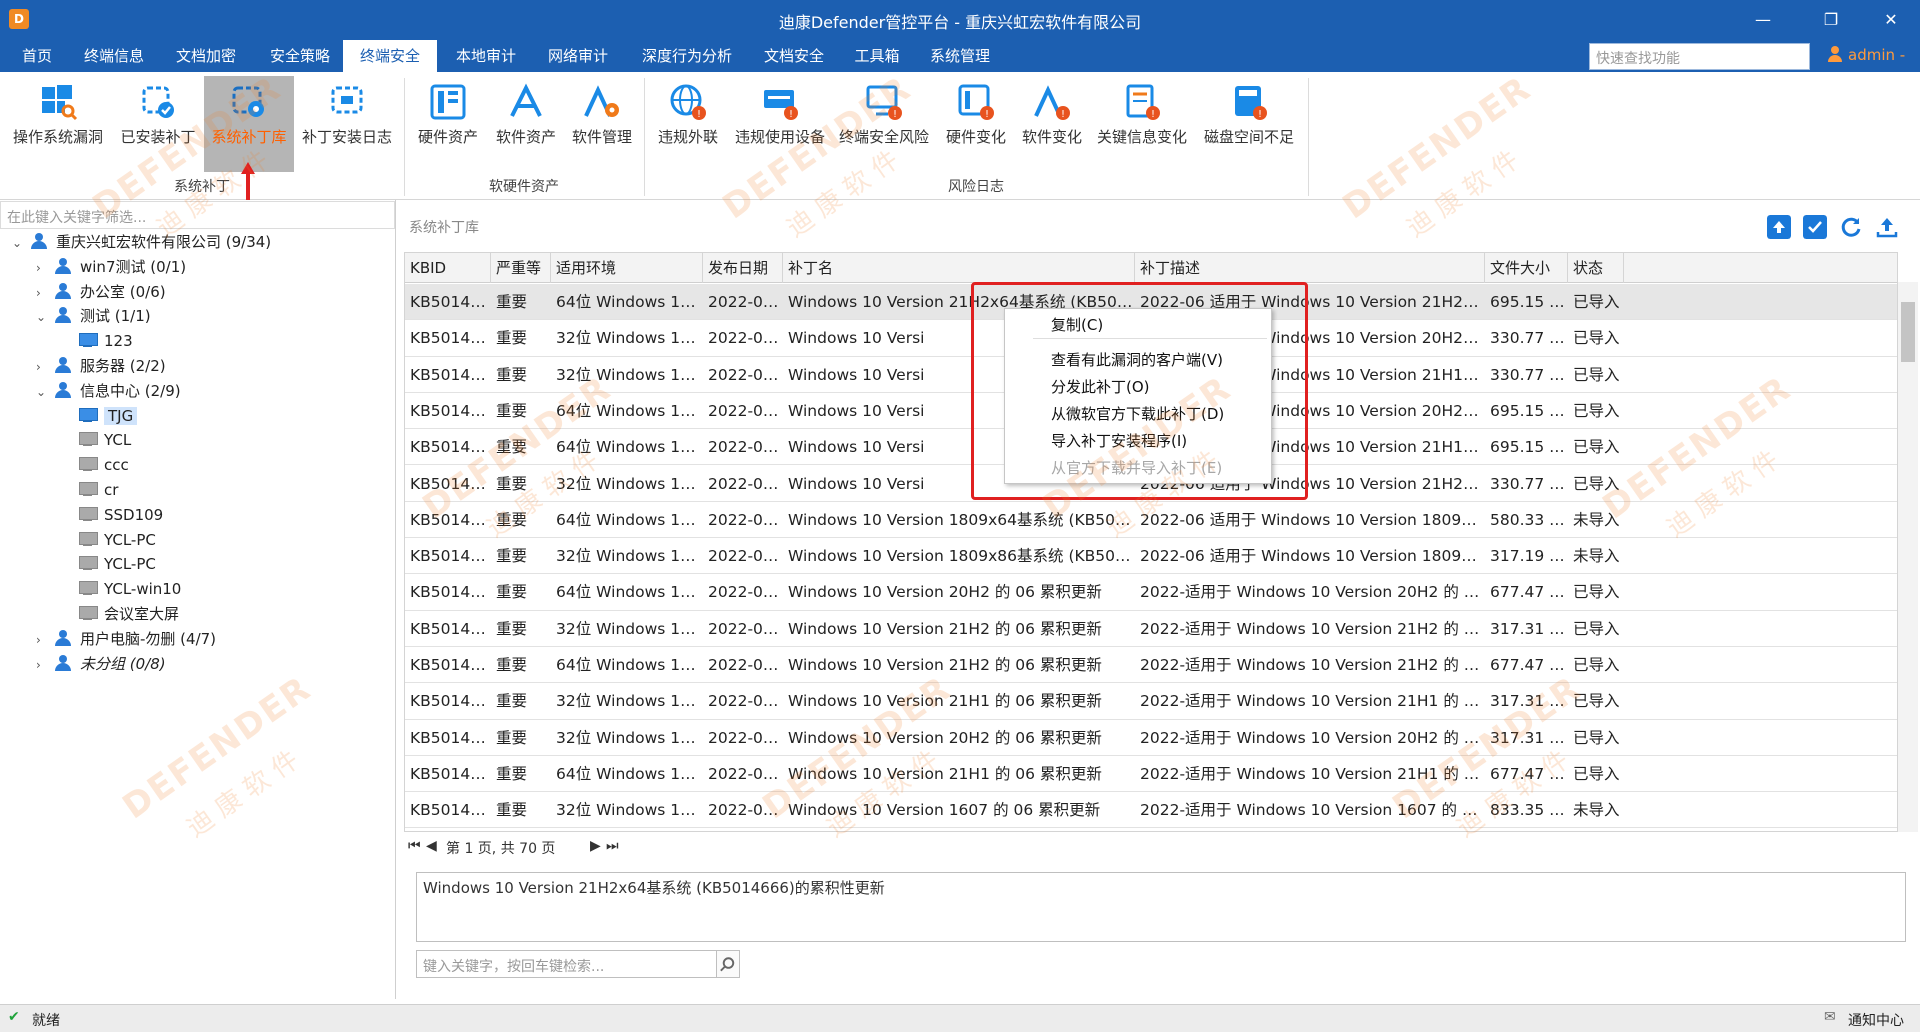 Image resolution: width=1920 pixels, height=1032 pixels. What do you see at coordinates (347, 124) in the screenshot?
I see `patch-install-log-button: 补丁安装日志` at bounding box center [347, 124].